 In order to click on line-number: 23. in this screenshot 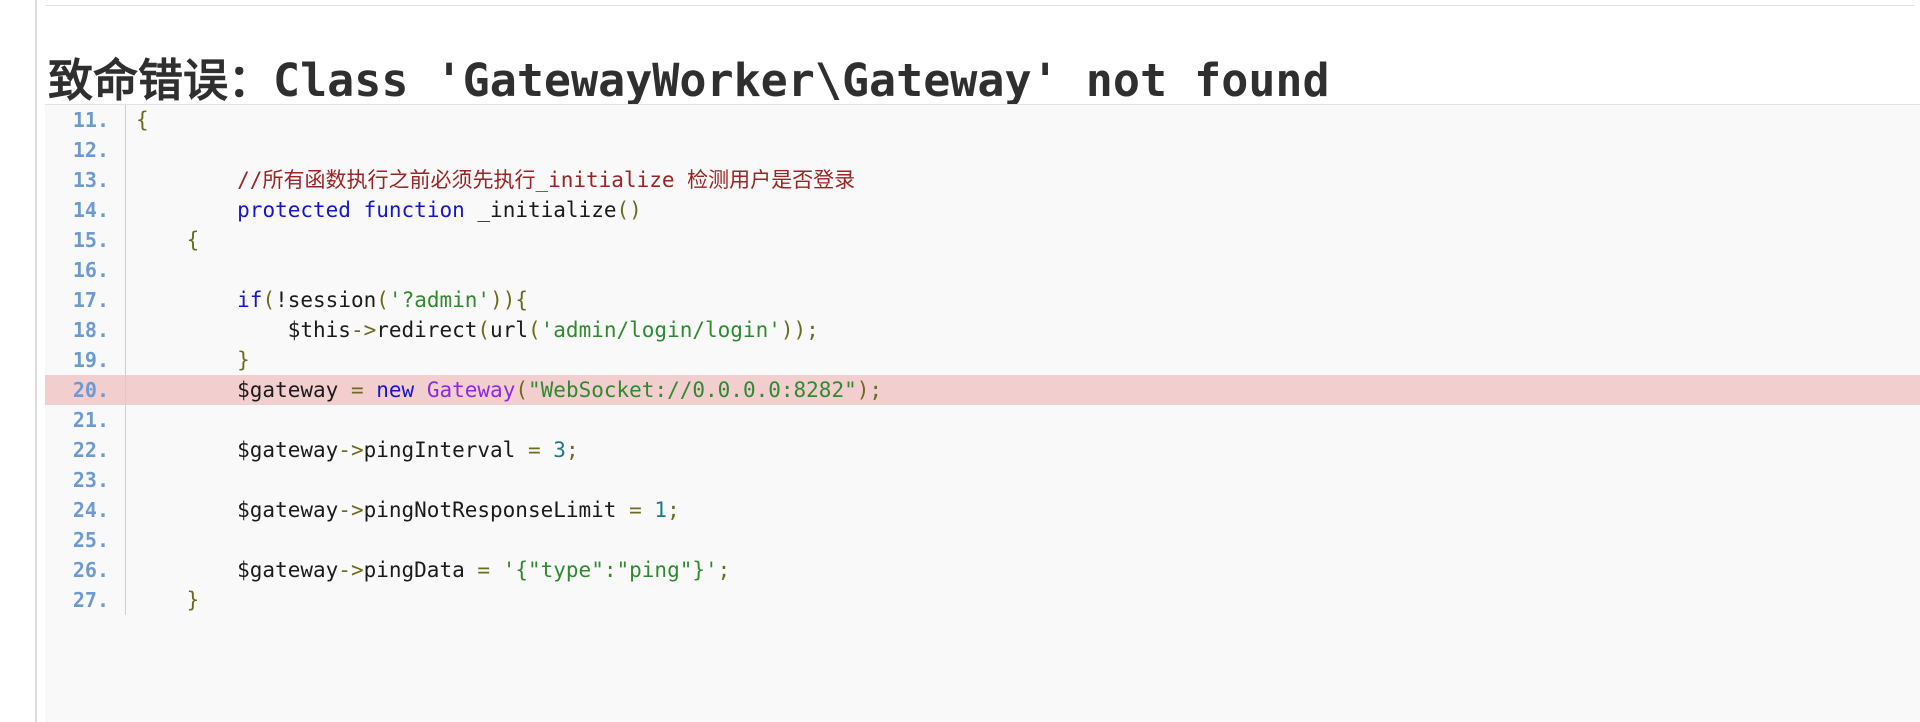, I will do `click(90, 480)`.